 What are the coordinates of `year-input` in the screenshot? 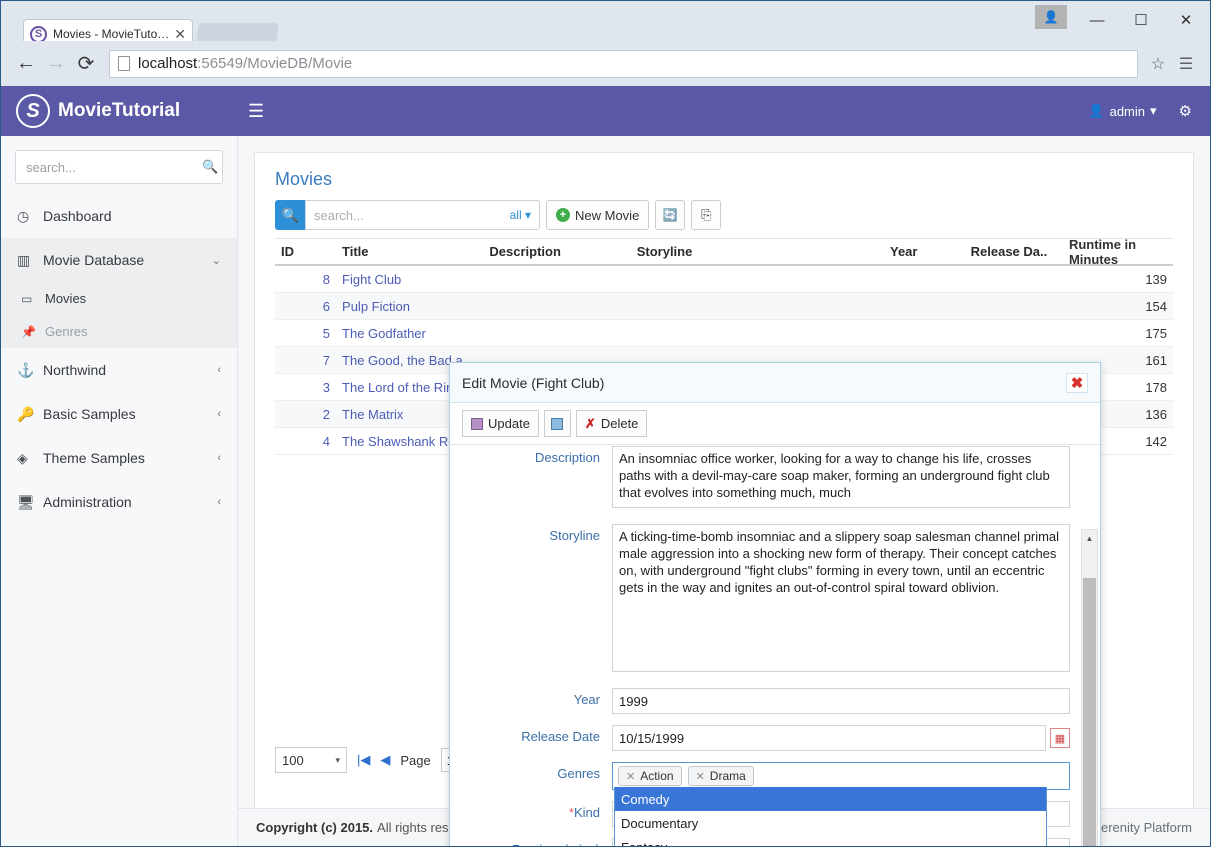 It's located at (841, 701).